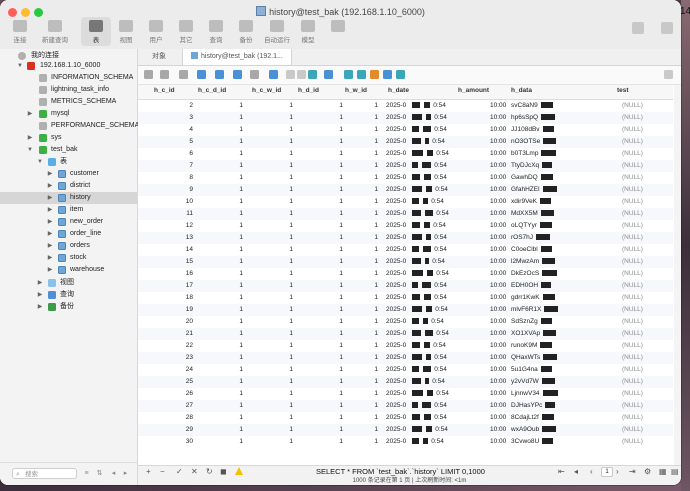  What do you see at coordinates (405, 394) in the screenshot?
I see `table-row: 26 1 1 1 1 2025-0 0:54 10:00 LjnnwV34 (NULL)` at bounding box center [405, 394].